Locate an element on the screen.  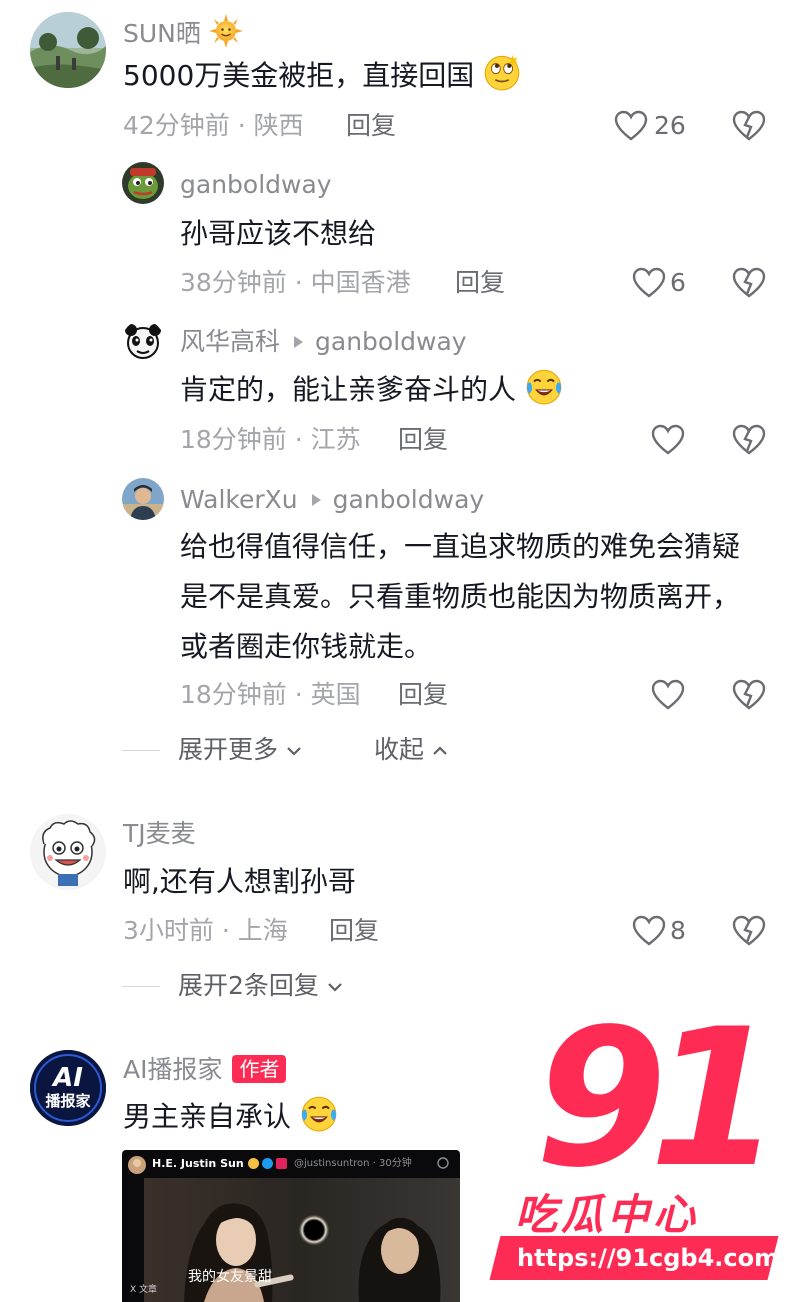
avatar-logo-text: AI is located at coordinates (68, 1078).